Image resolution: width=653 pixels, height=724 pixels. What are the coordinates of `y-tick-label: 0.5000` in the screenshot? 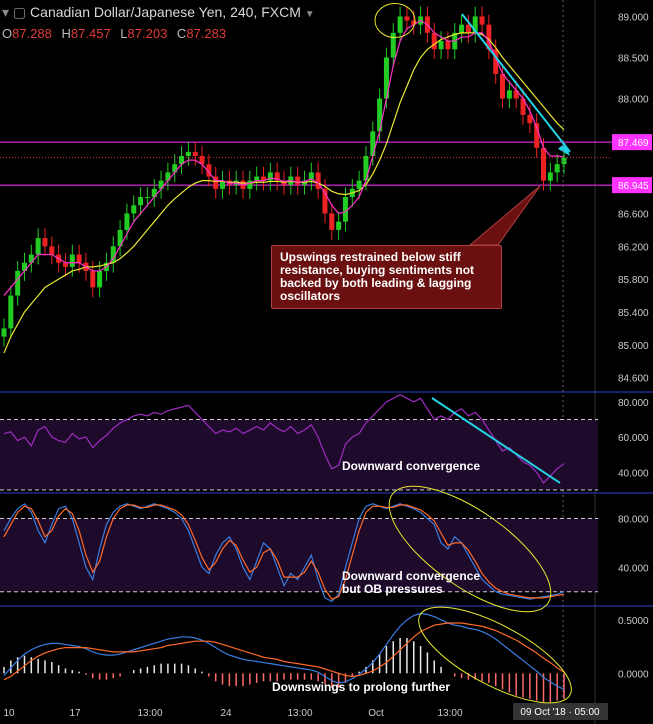 It's located at (633, 621).